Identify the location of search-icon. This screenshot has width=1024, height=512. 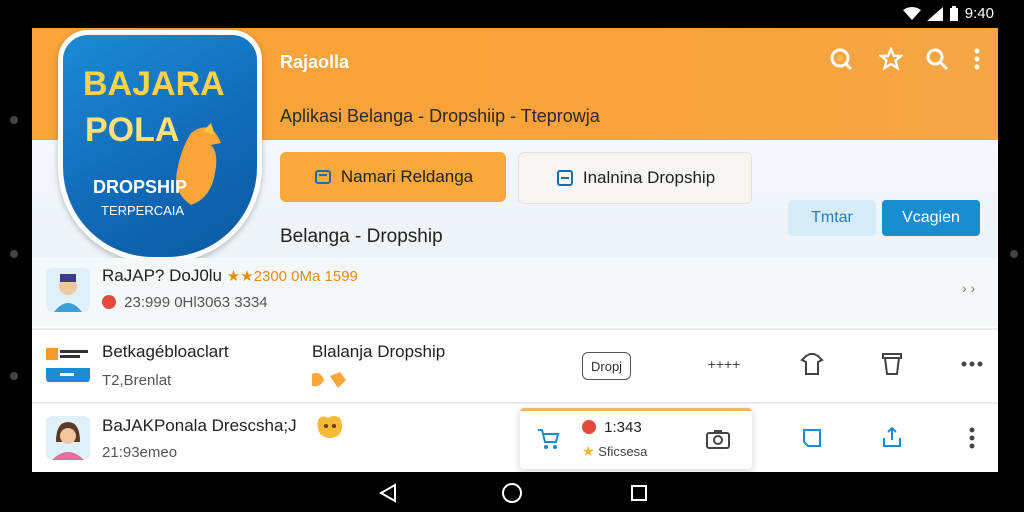
(937, 59).